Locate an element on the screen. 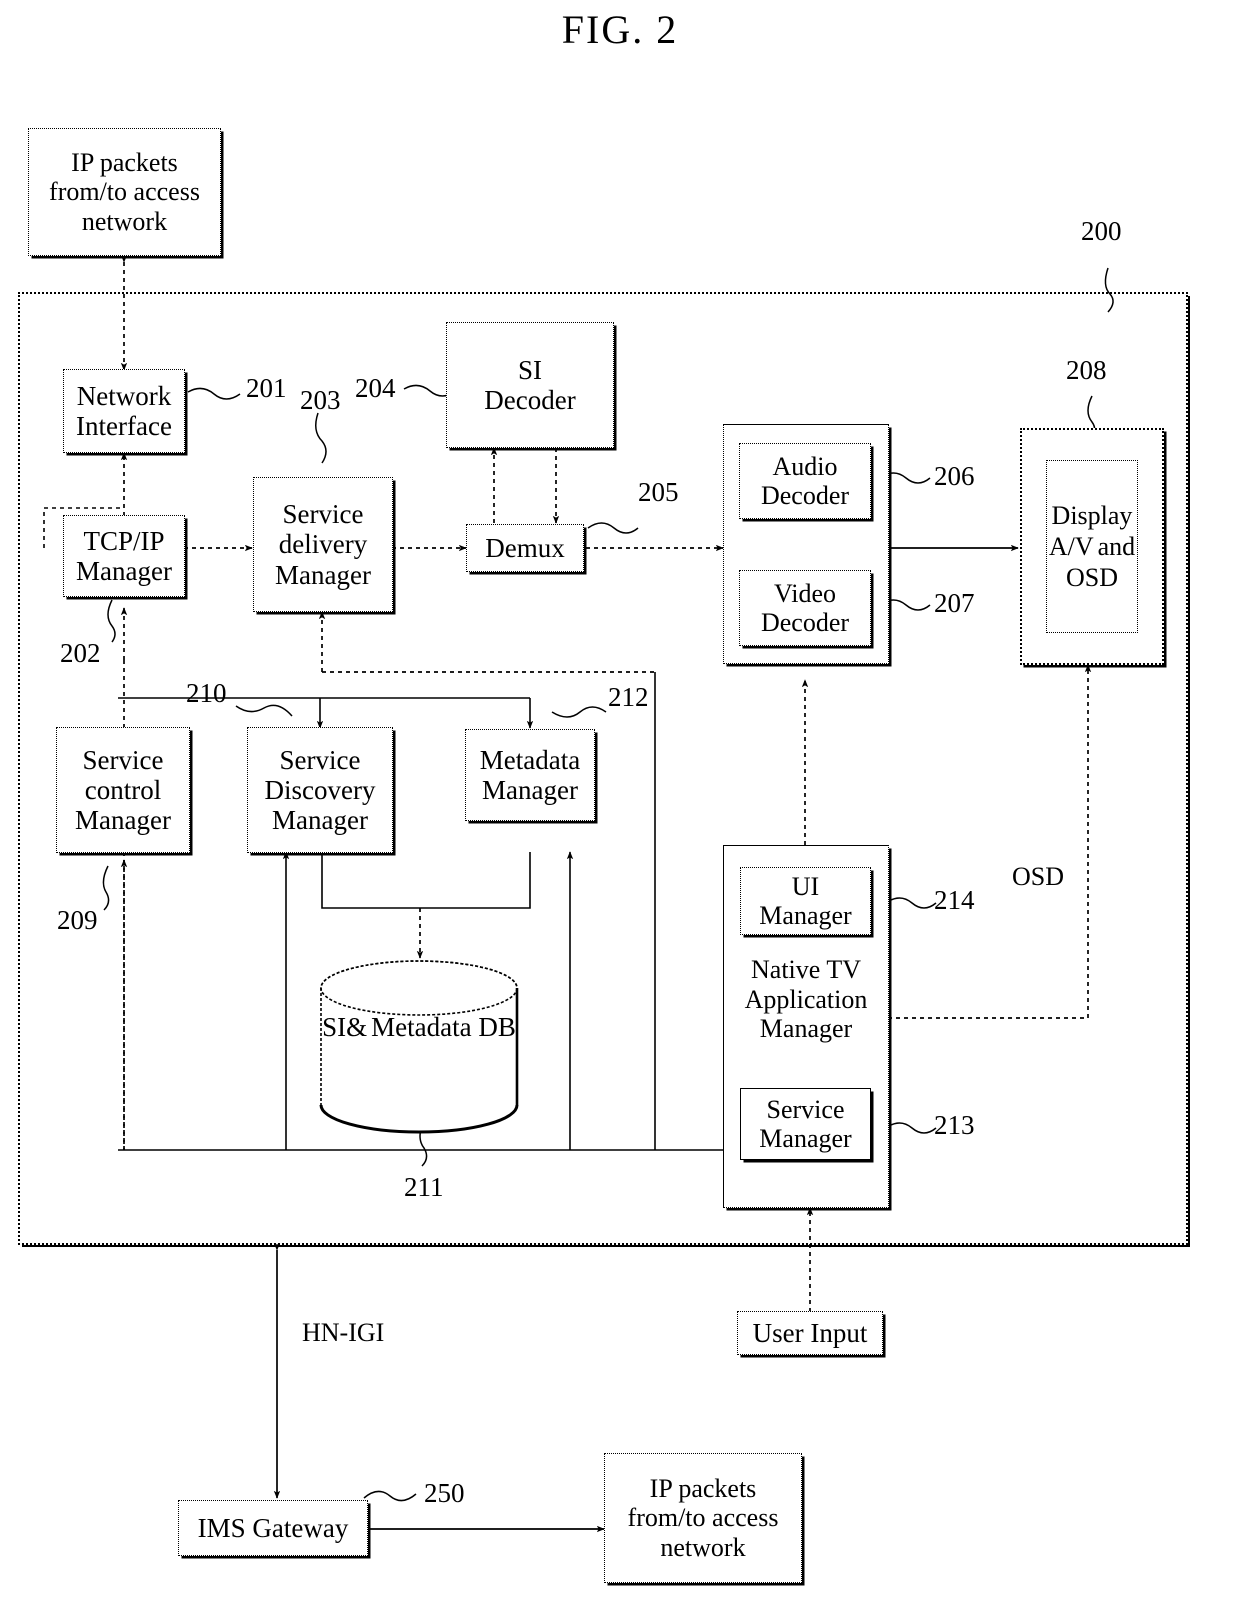 The width and height of the screenshot is (1240, 1613). ref-203: 203 is located at coordinates (320, 400).